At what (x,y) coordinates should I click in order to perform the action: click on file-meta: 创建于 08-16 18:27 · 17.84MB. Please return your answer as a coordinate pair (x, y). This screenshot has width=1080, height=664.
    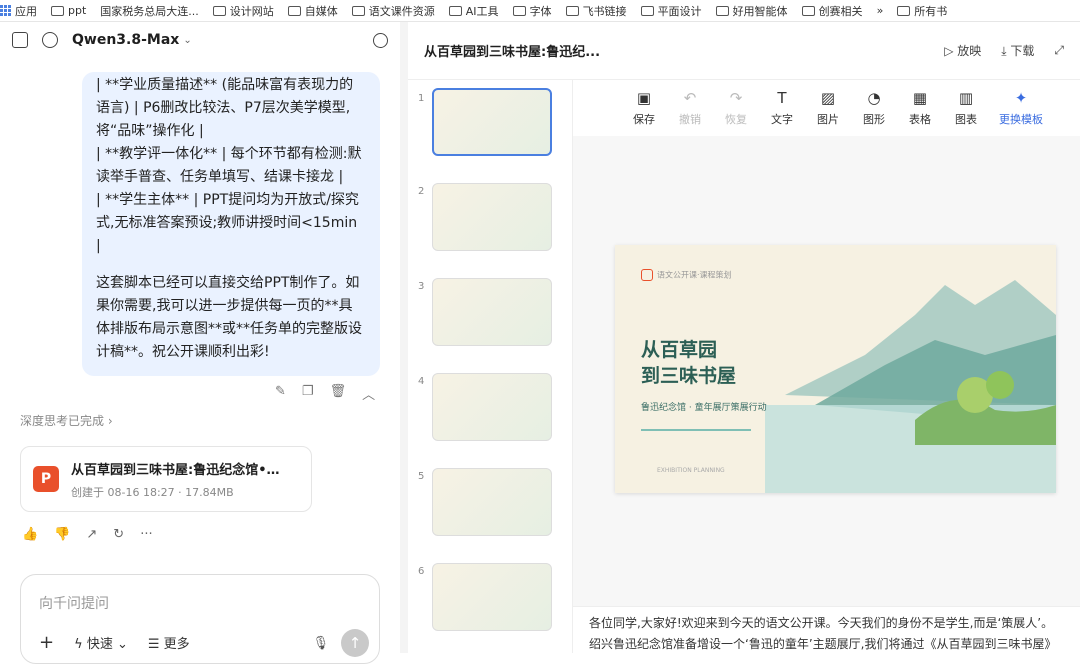
    Looking at the image, I should click on (152, 492).